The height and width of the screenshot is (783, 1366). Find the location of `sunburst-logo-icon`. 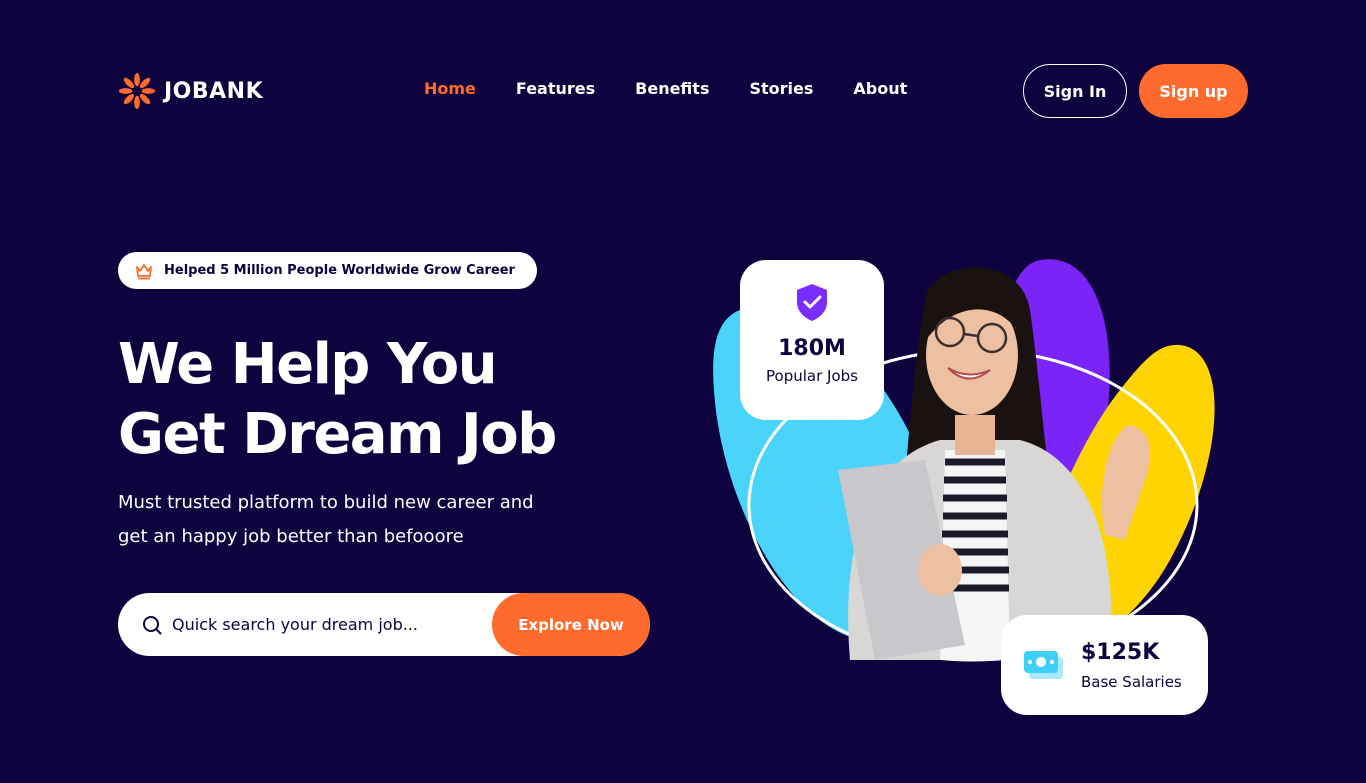

sunburst-logo-icon is located at coordinates (137, 91).